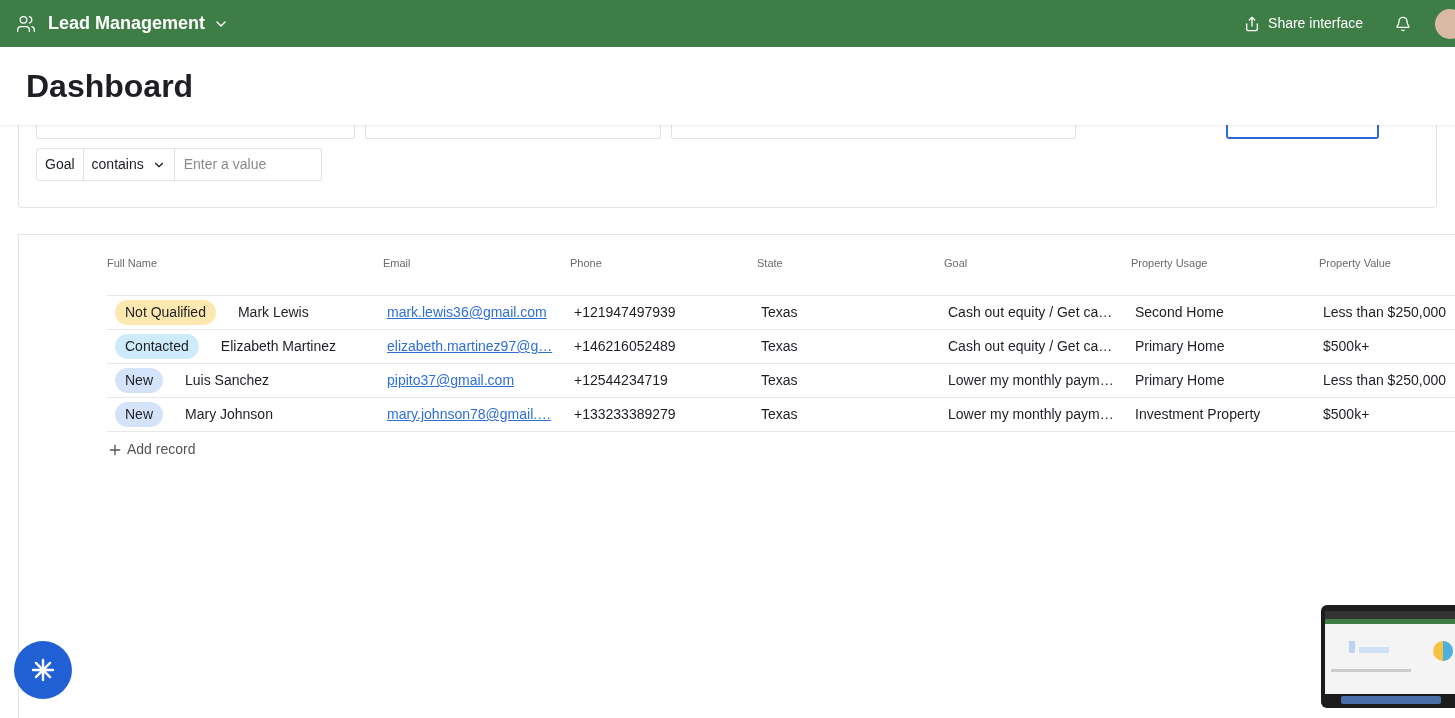  What do you see at coordinates (110, 86) in the screenshot?
I see `page-title: Dashboard` at bounding box center [110, 86].